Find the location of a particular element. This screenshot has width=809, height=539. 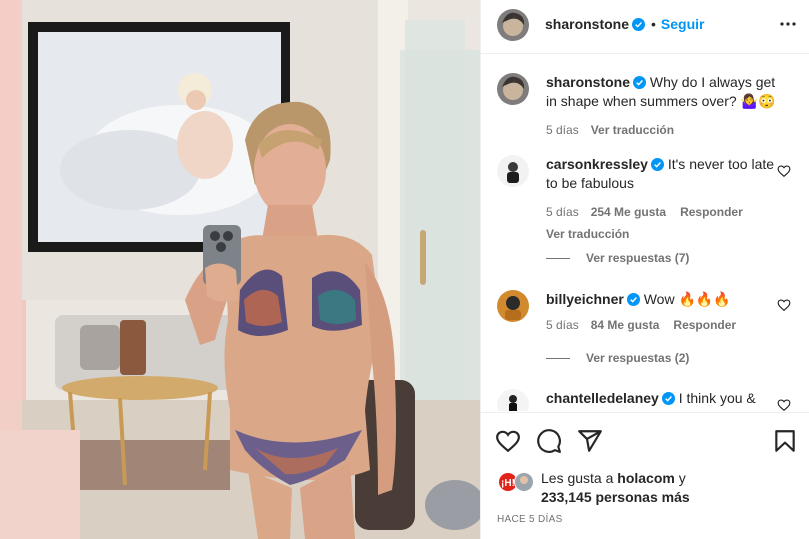

view-replies-button: Ver respuestas (7) is located at coordinates (617, 258).